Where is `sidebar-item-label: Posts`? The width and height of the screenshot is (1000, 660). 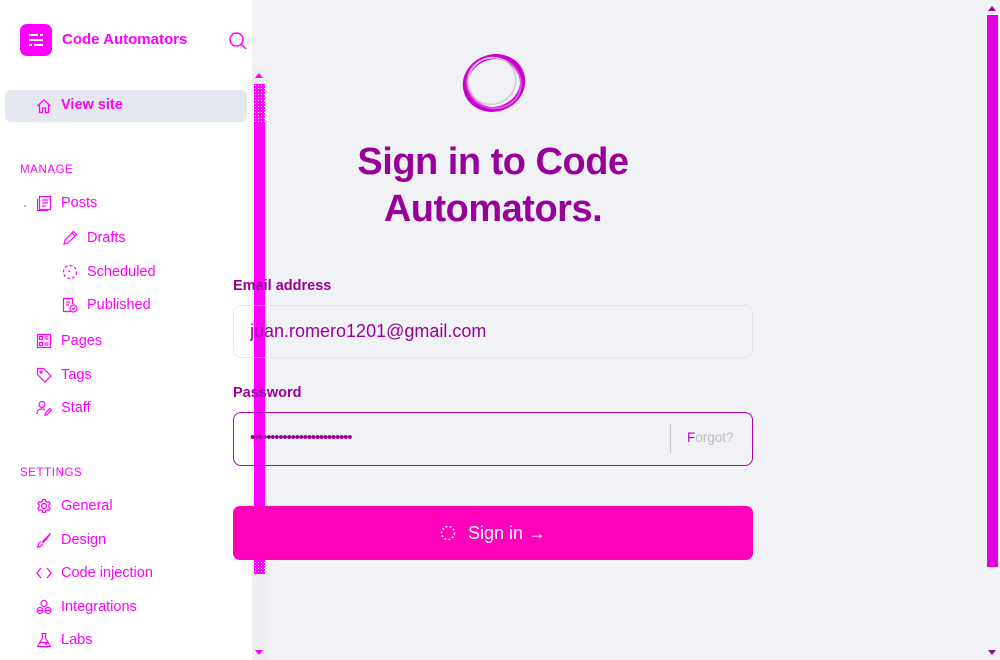
sidebar-item-label: Posts is located at coordinates (79, 203).